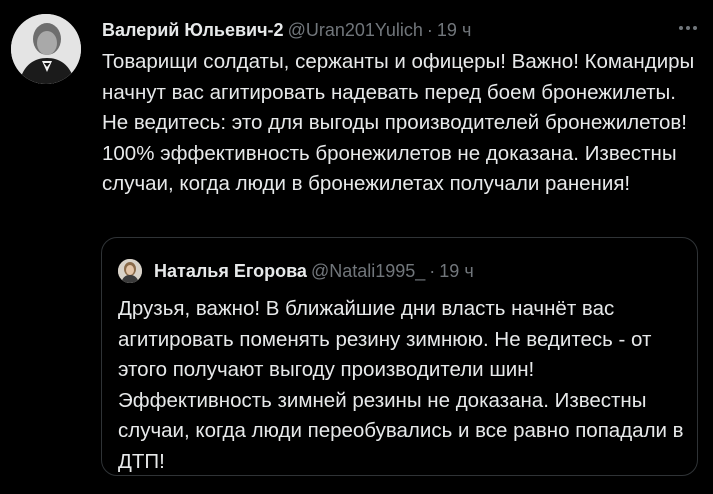  Describe the element at coordinates (355, 30) in the screenshot. I see `author-handle: @Uran201Yulich` at that location.